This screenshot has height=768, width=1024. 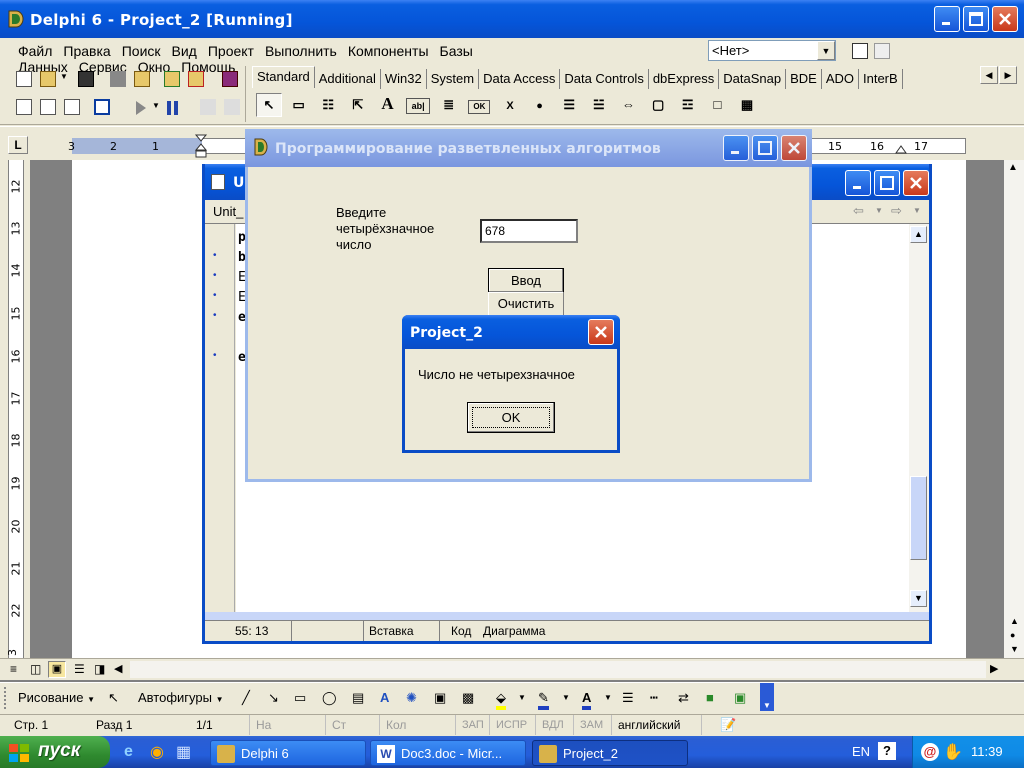 What do you see at coordinates (994, 668) in the screenshot?
I see `hscroll-right-icon: ▶` at bounding box center [994, 668].